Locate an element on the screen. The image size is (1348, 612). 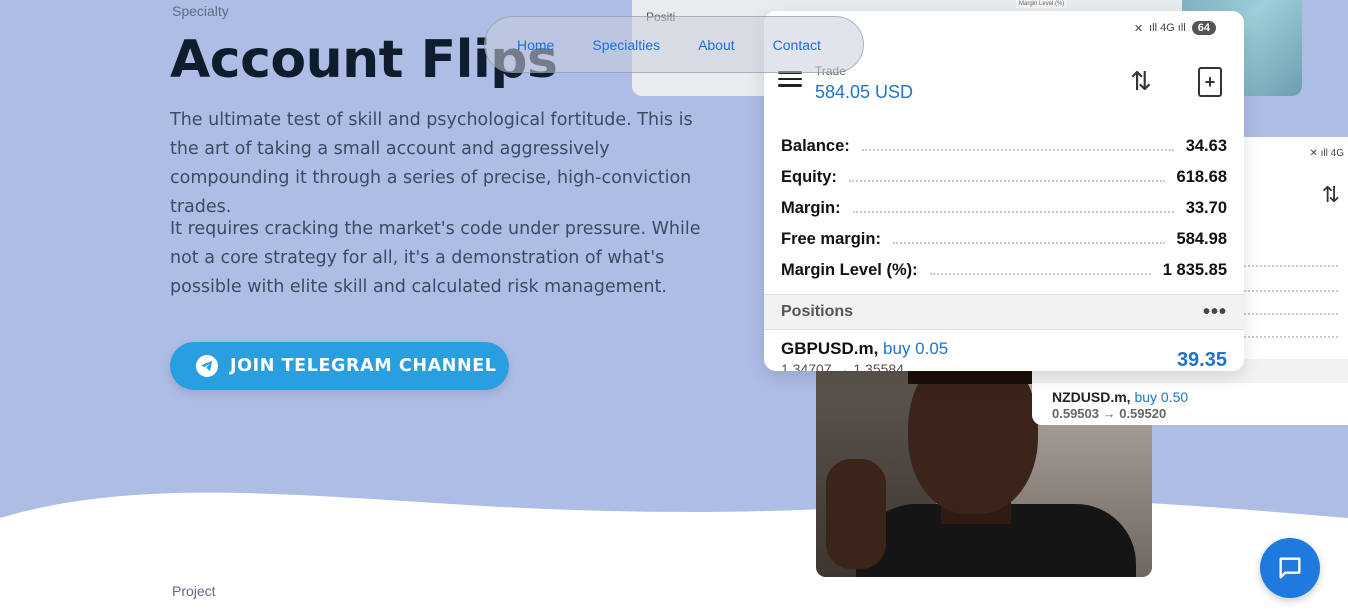
summary-row-margin: Margin: 33.70 is located at coordinates (1004, 208).